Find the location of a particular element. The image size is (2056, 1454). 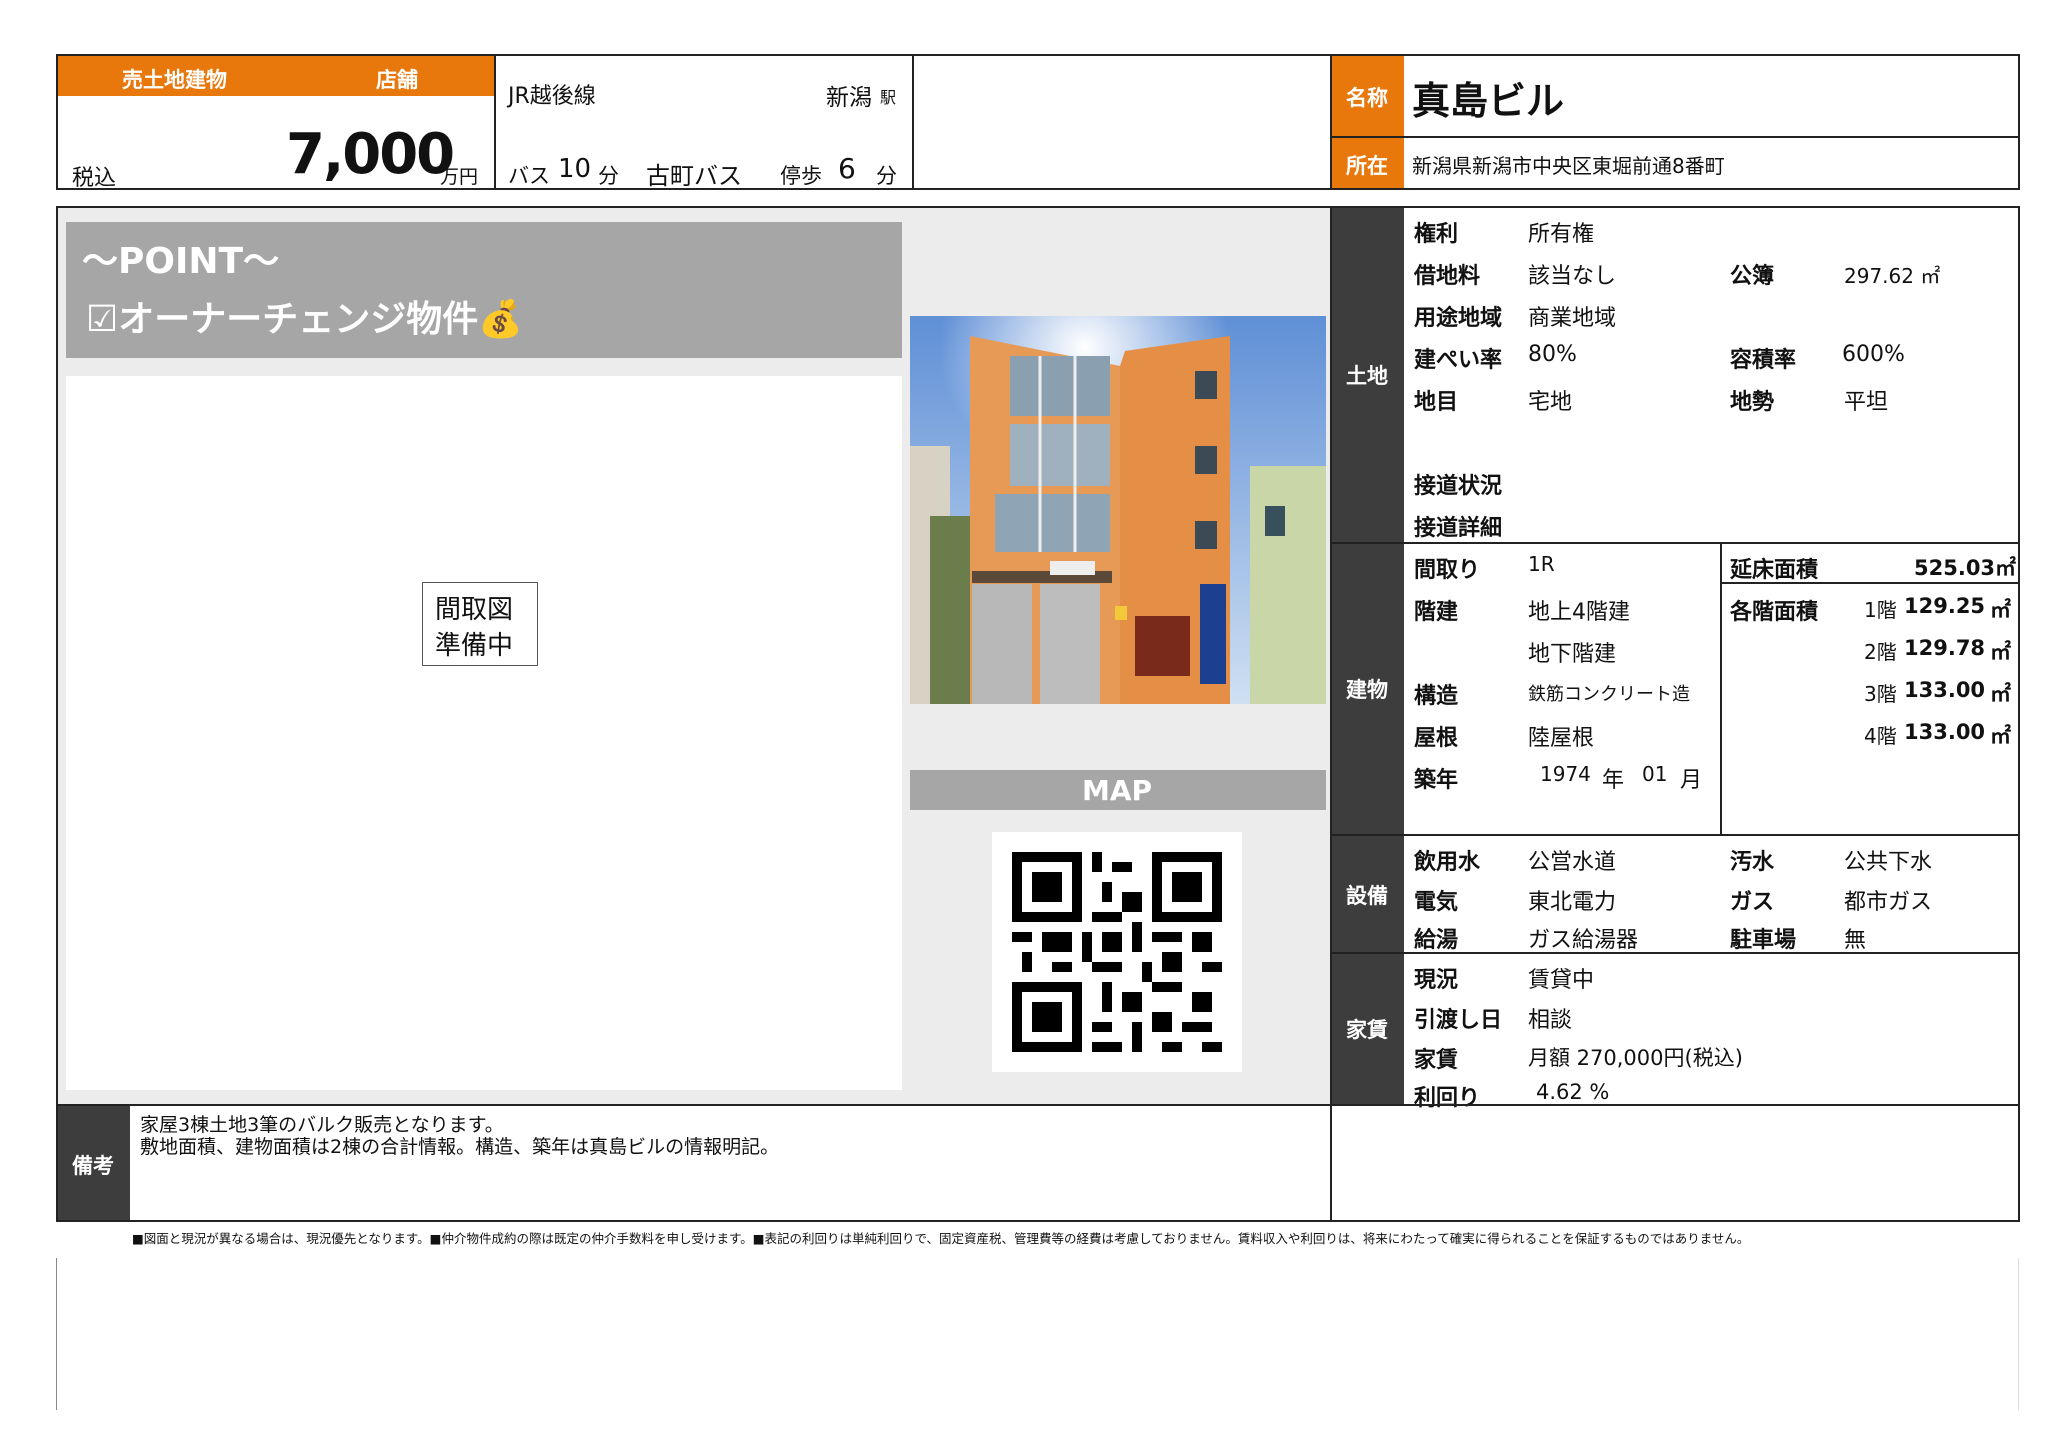

qr-code is located at coordinates (1117, 952).